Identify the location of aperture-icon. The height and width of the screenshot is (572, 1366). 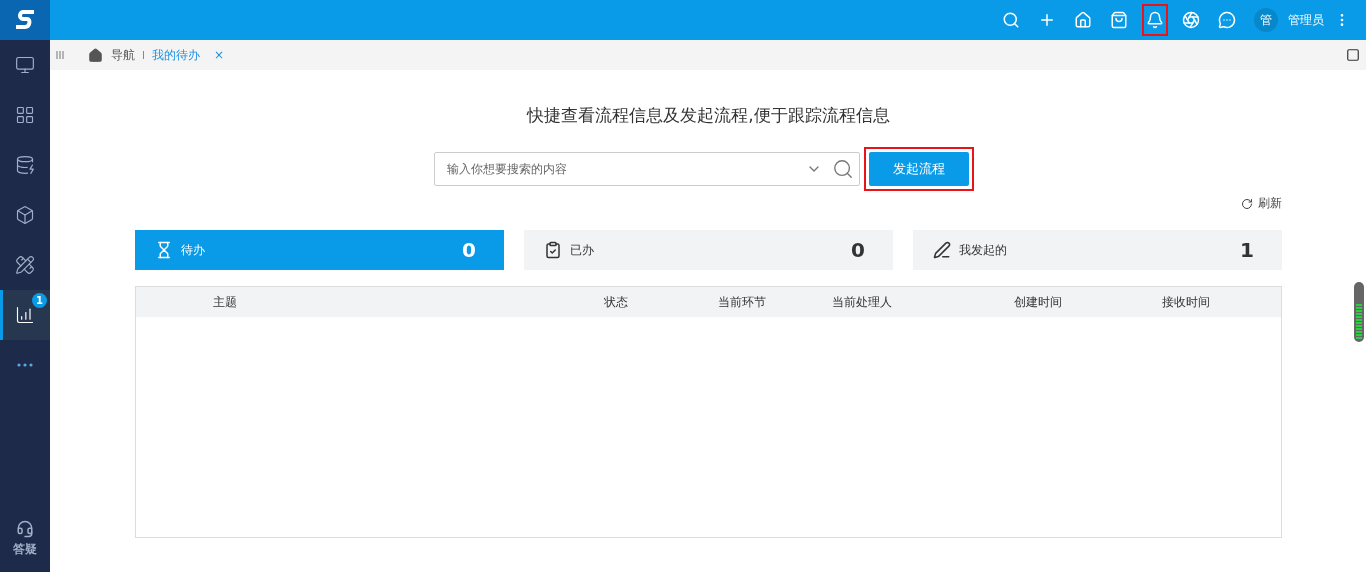
(1191, 20).